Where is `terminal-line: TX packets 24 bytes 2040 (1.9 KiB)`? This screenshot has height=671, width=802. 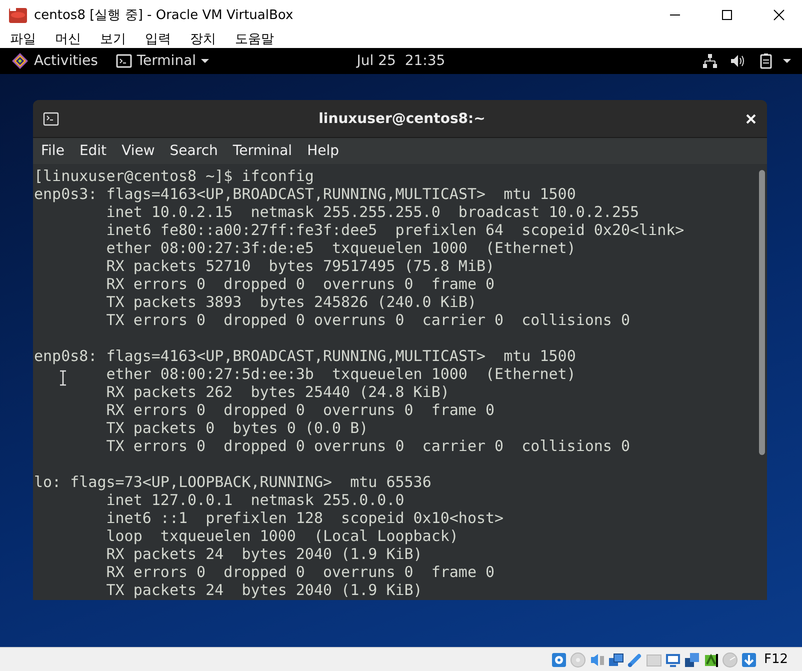
terminal-line: TX packets 24 bytes 2040 (1.9 KiB) is located at coordinates (264, 590).